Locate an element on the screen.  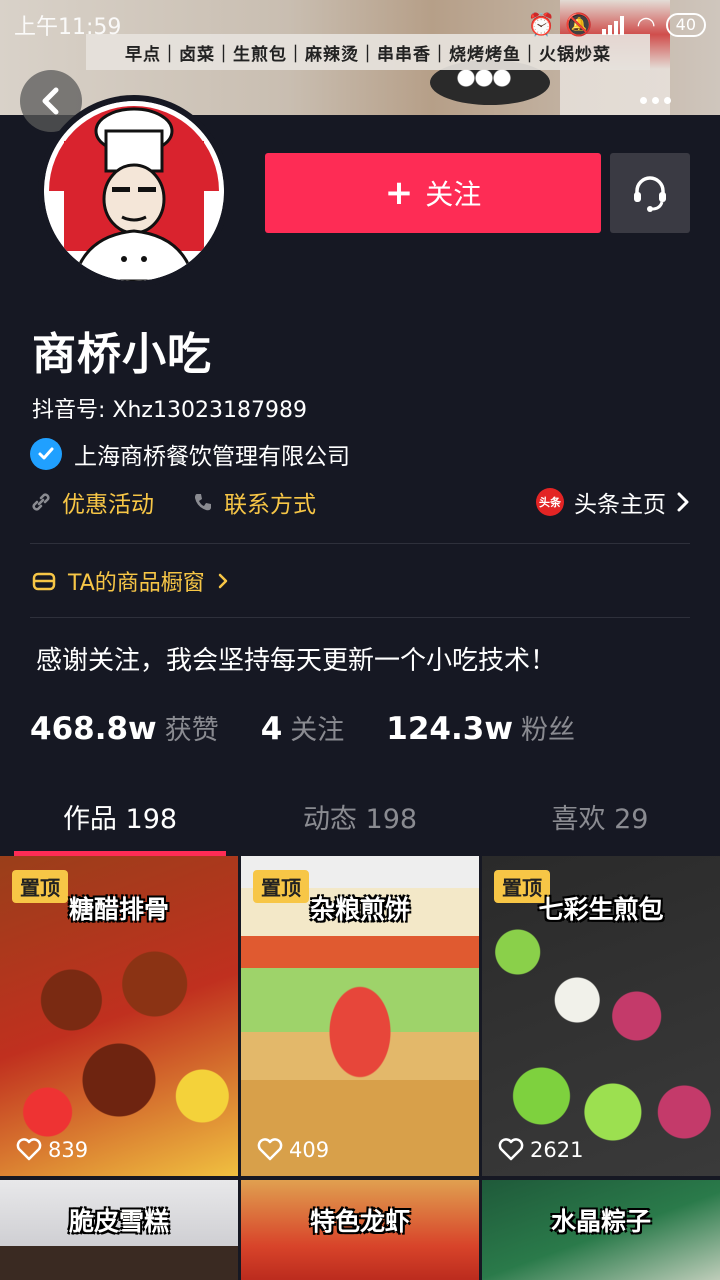
avatar is located at coordinates (134, 191).